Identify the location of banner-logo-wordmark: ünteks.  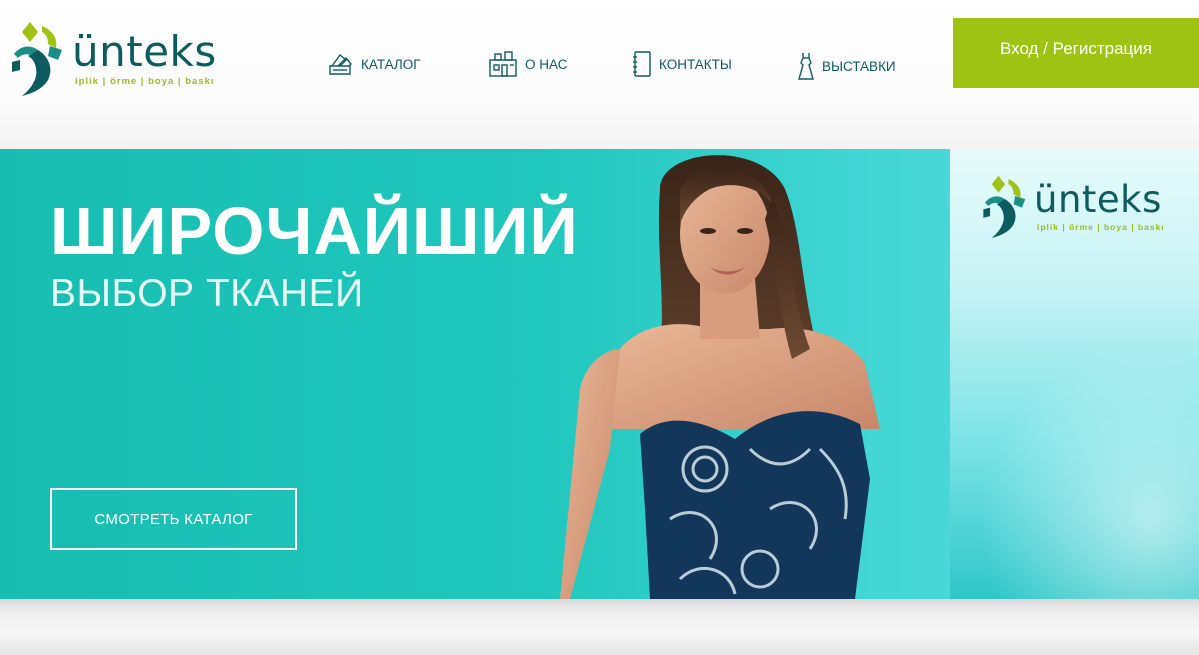
(1098, 199).